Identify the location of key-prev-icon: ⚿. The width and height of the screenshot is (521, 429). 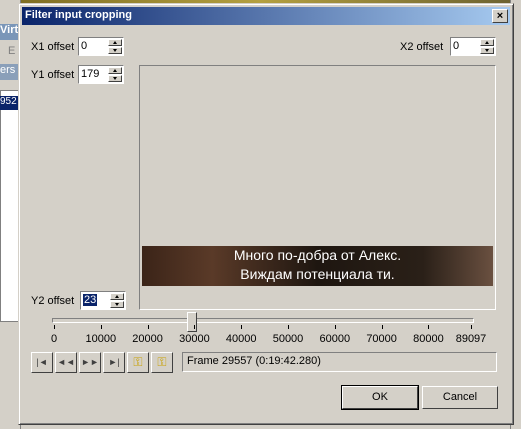
(138, 362).